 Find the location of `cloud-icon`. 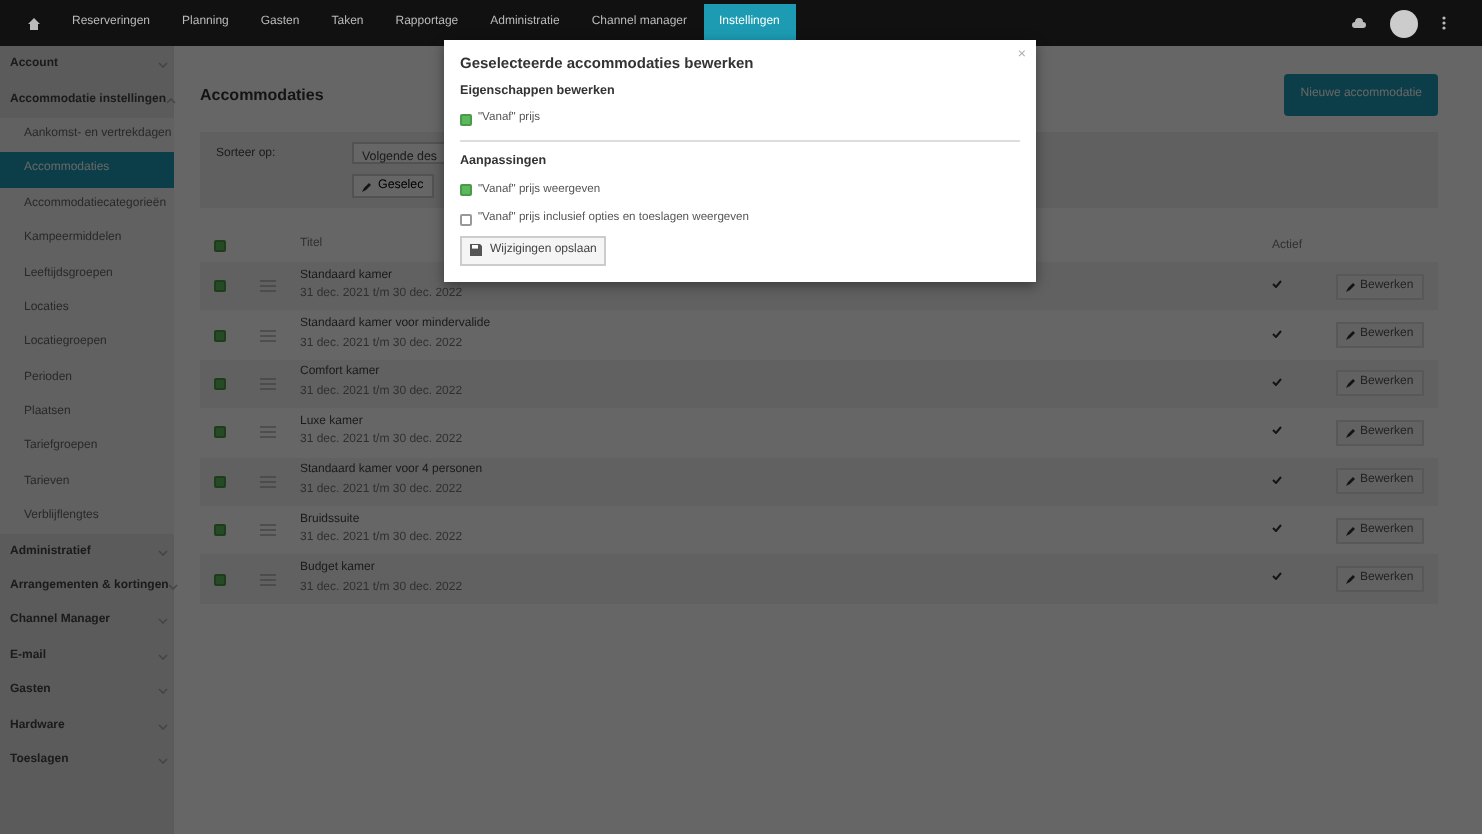

cloud-icon is located at coordinates (1359, 23).